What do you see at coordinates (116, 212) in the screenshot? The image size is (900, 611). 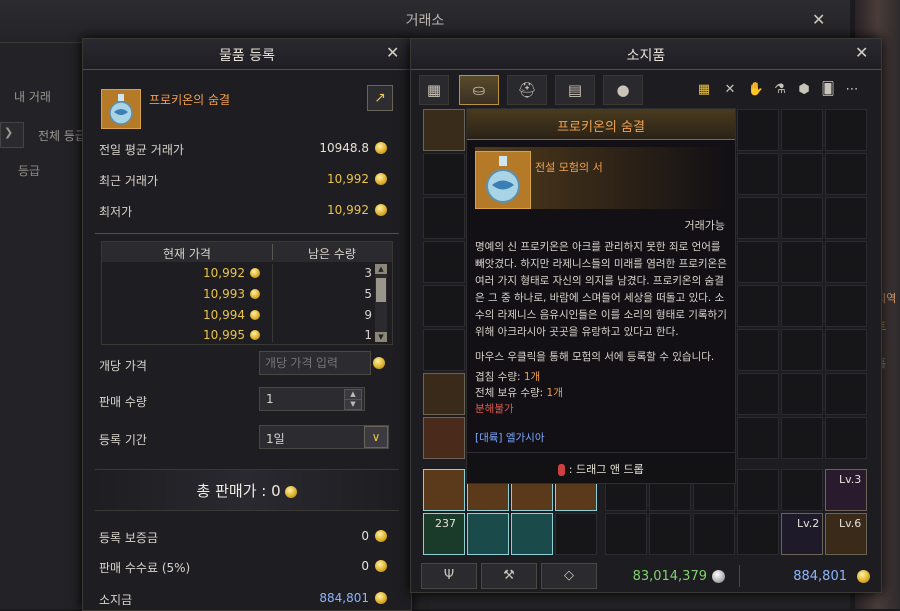 I see `lowest-price-label: 최저가` at bounding box center [116, 212].